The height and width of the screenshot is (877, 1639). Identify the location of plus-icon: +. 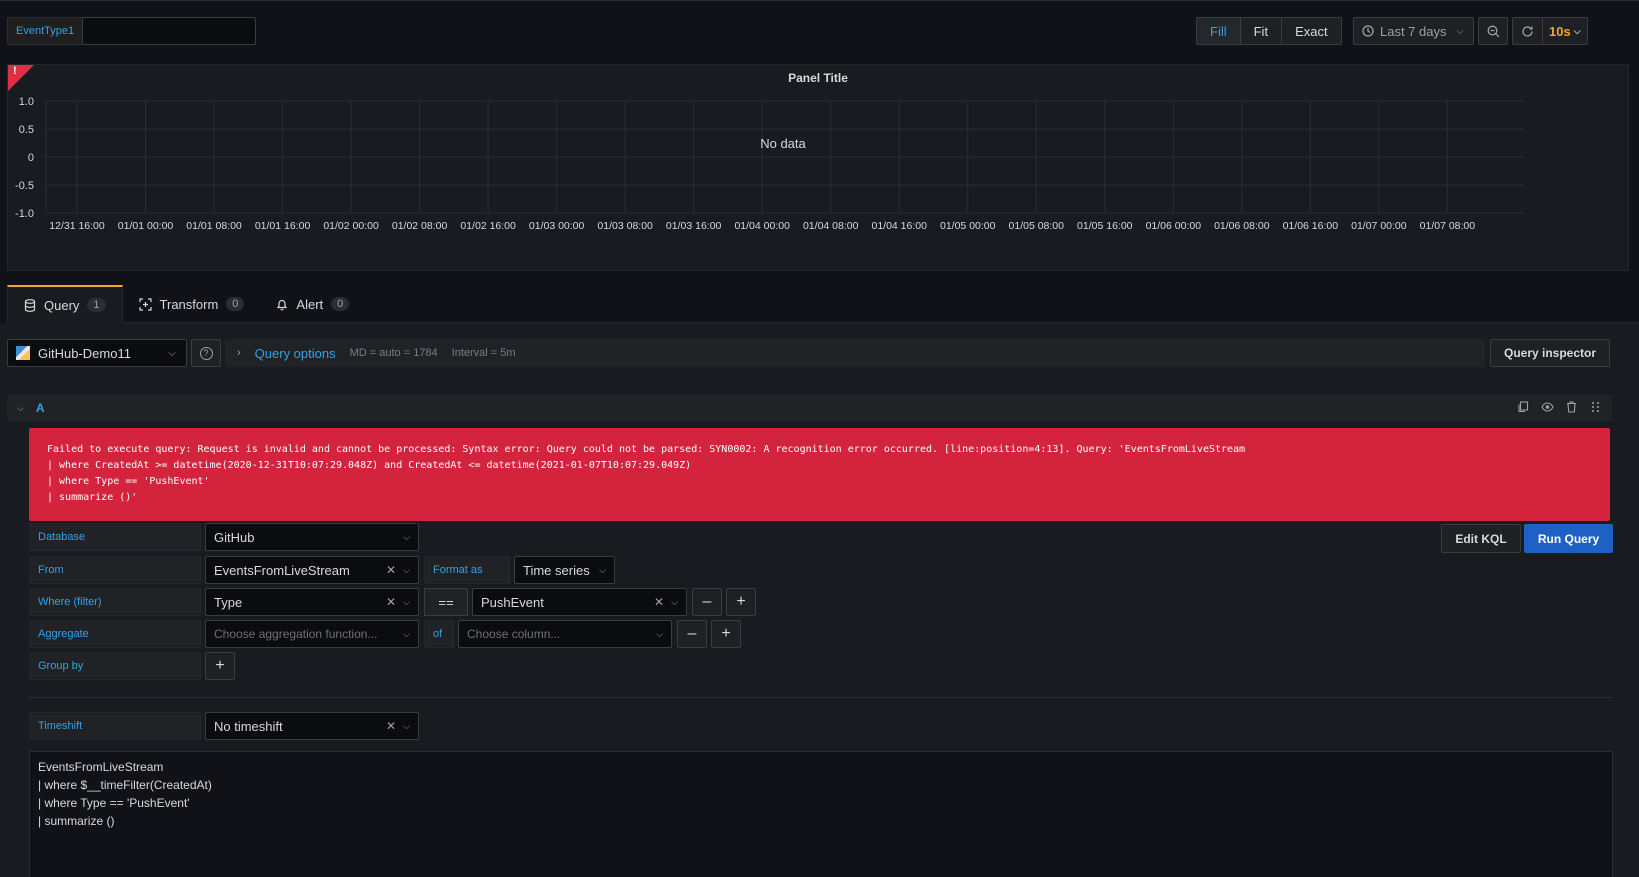
(726, 633).